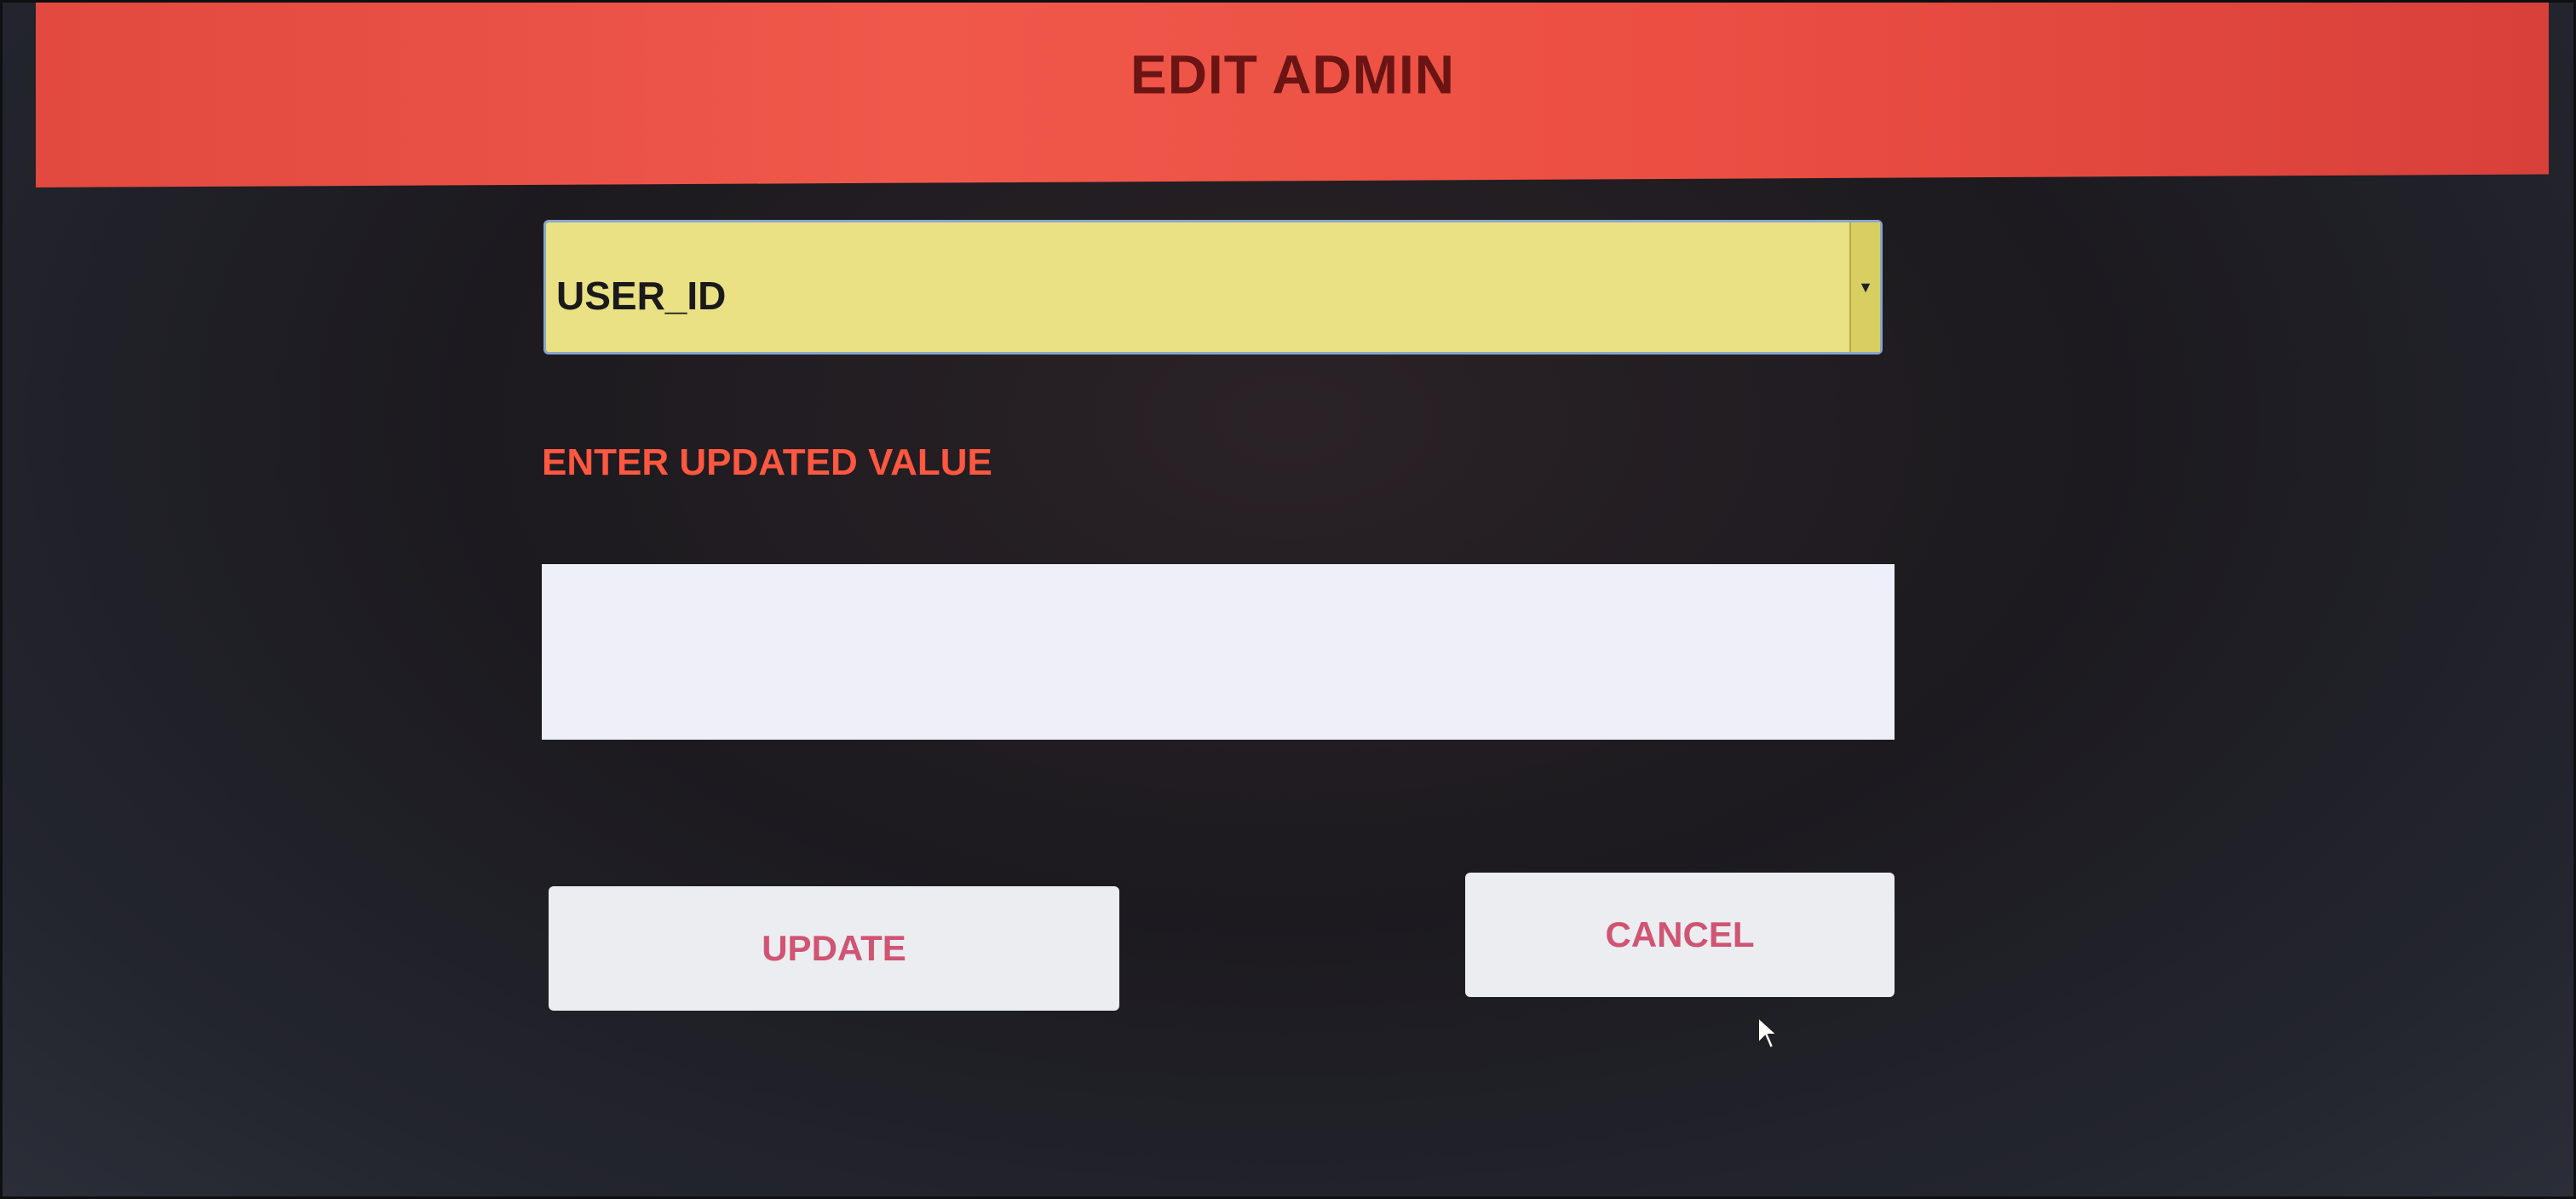 This screenshot has width=2576, height=1199. I want to click on page-title: EDIT ADMIN, so click(1292, 74).